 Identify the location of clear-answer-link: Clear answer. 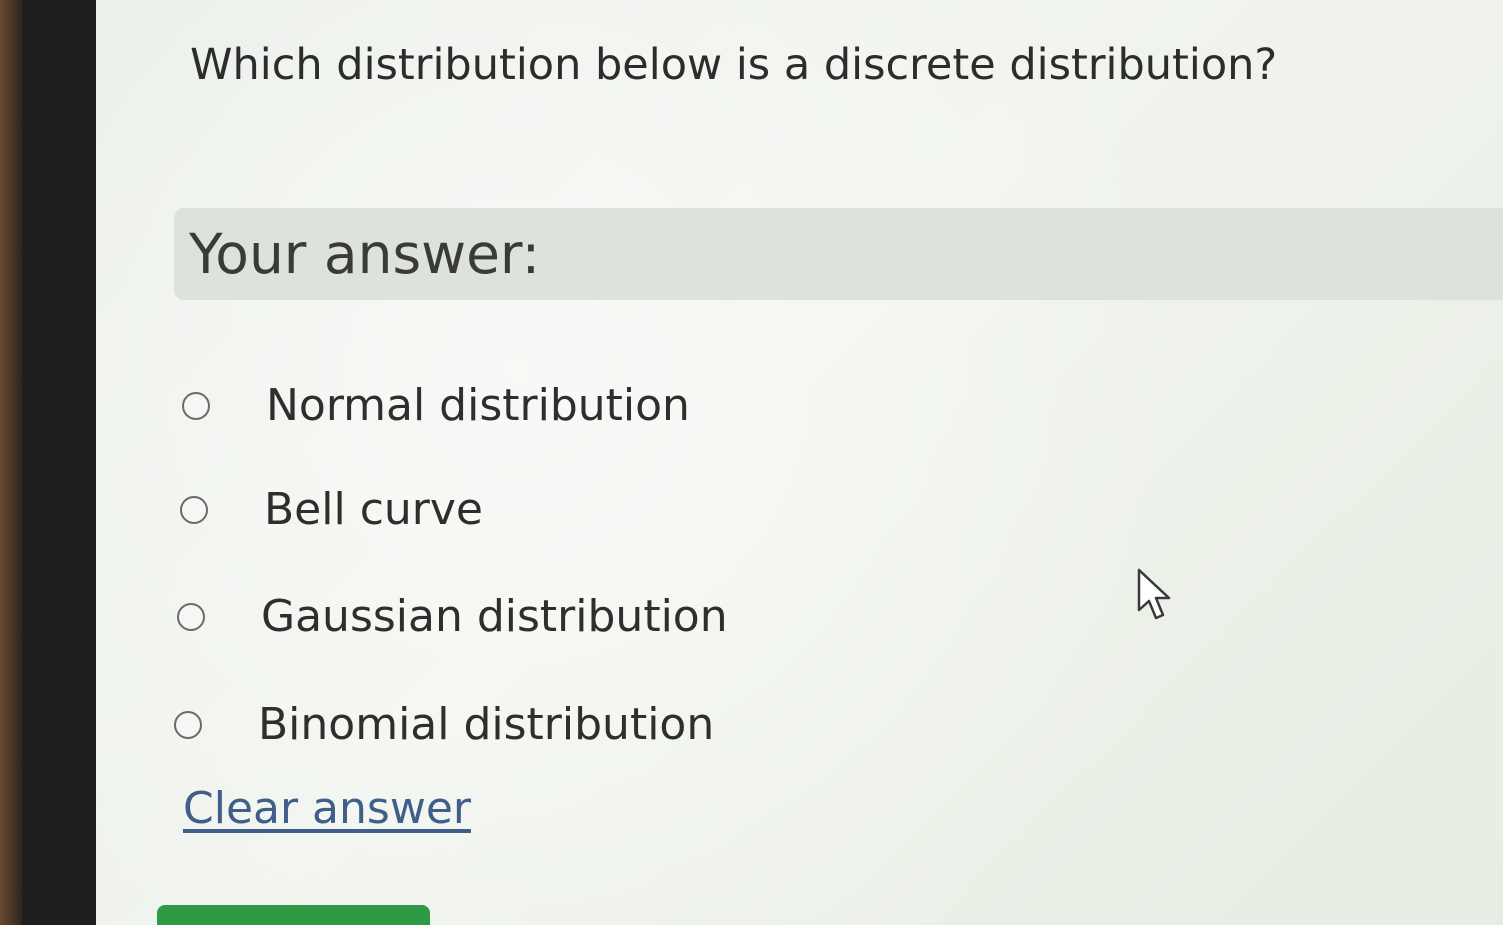
(327, 808).